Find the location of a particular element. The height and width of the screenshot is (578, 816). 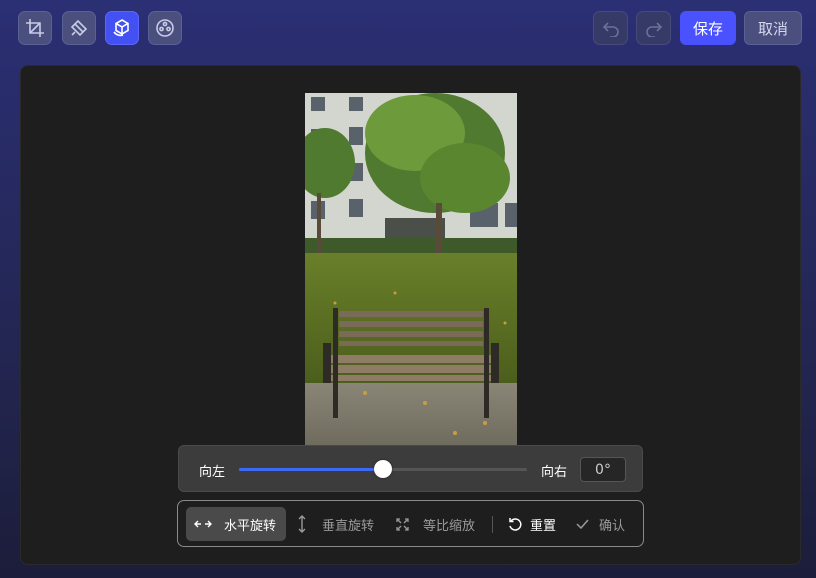

horizontal-flip-button: 水平旋转 is located at coordinates (236, 524).